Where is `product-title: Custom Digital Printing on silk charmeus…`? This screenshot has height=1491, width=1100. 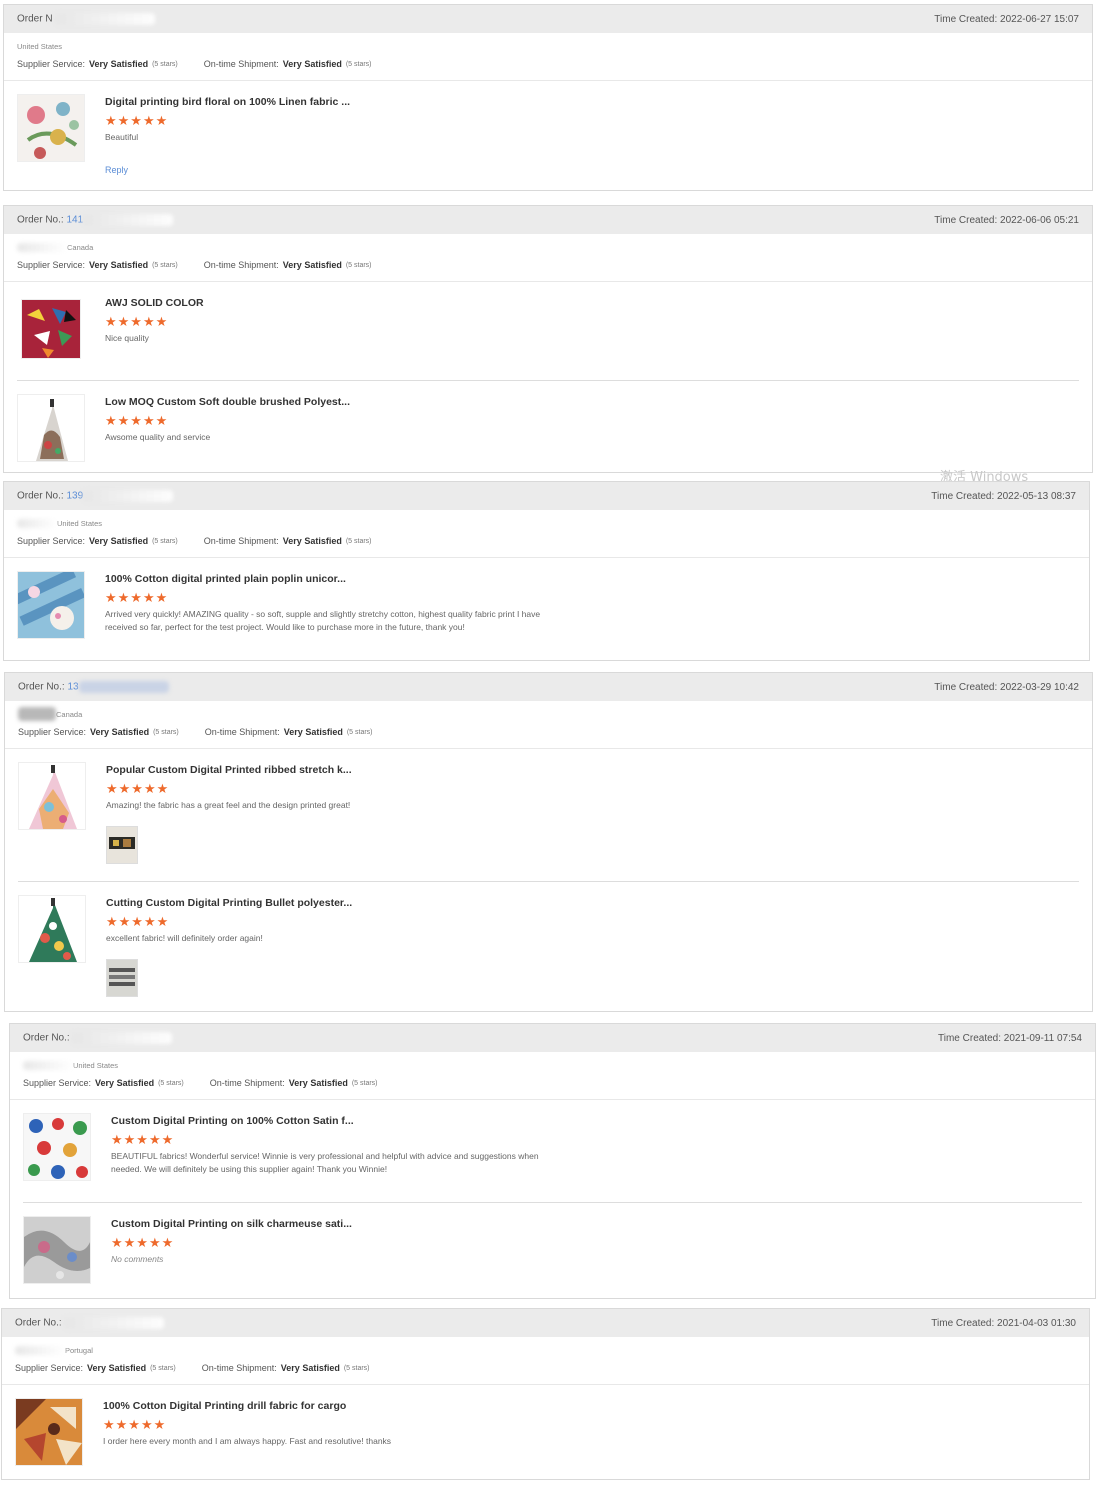
product-title: Custom Digital Printing on silk charmeus… is located at coordinates (231, 1224).